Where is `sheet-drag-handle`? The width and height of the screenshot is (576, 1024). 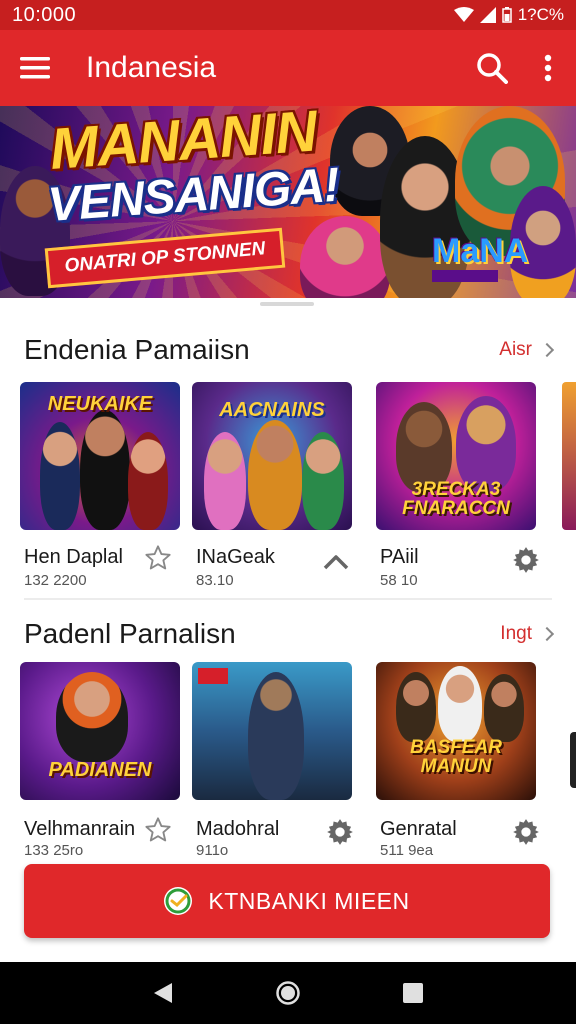 sheet-drag-handle is located at coordinates (287, 304).